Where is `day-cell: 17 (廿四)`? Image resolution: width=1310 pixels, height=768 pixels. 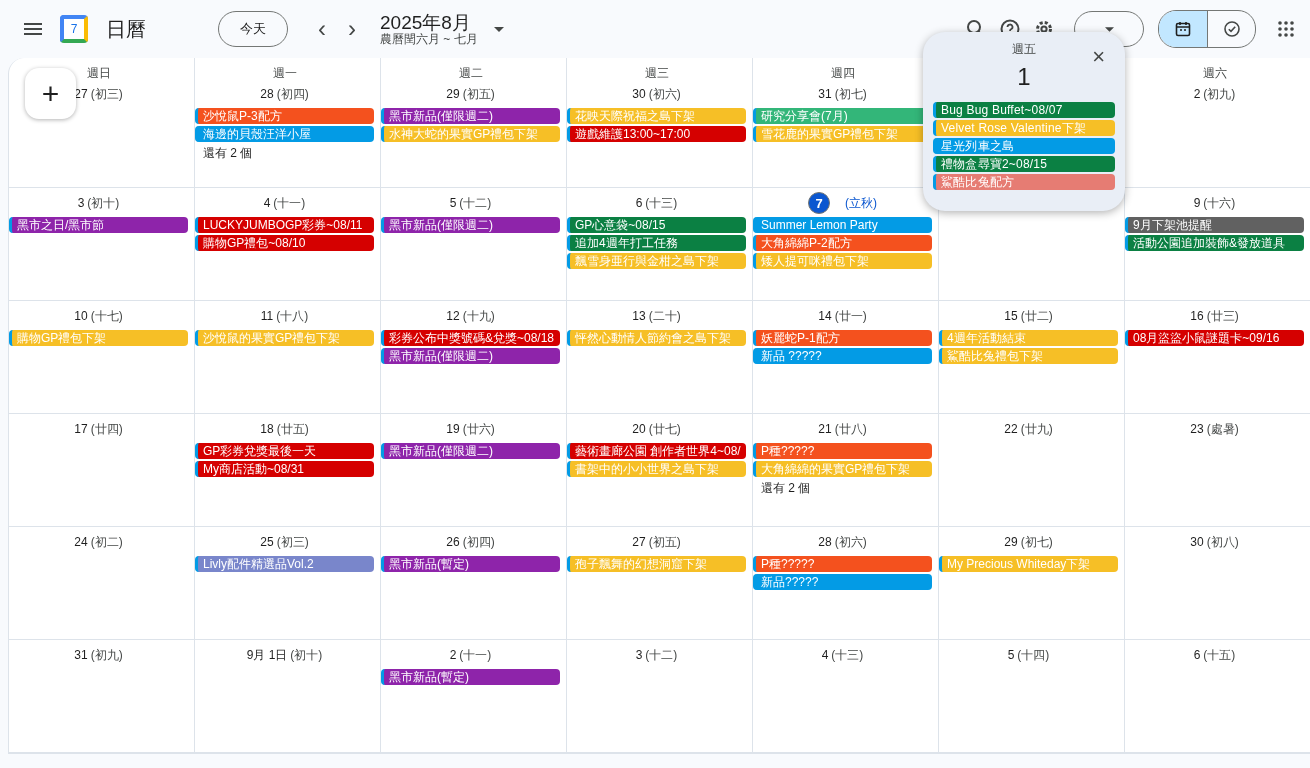 day-cell: 17 (廿四) is located at coordinates (102, 470).